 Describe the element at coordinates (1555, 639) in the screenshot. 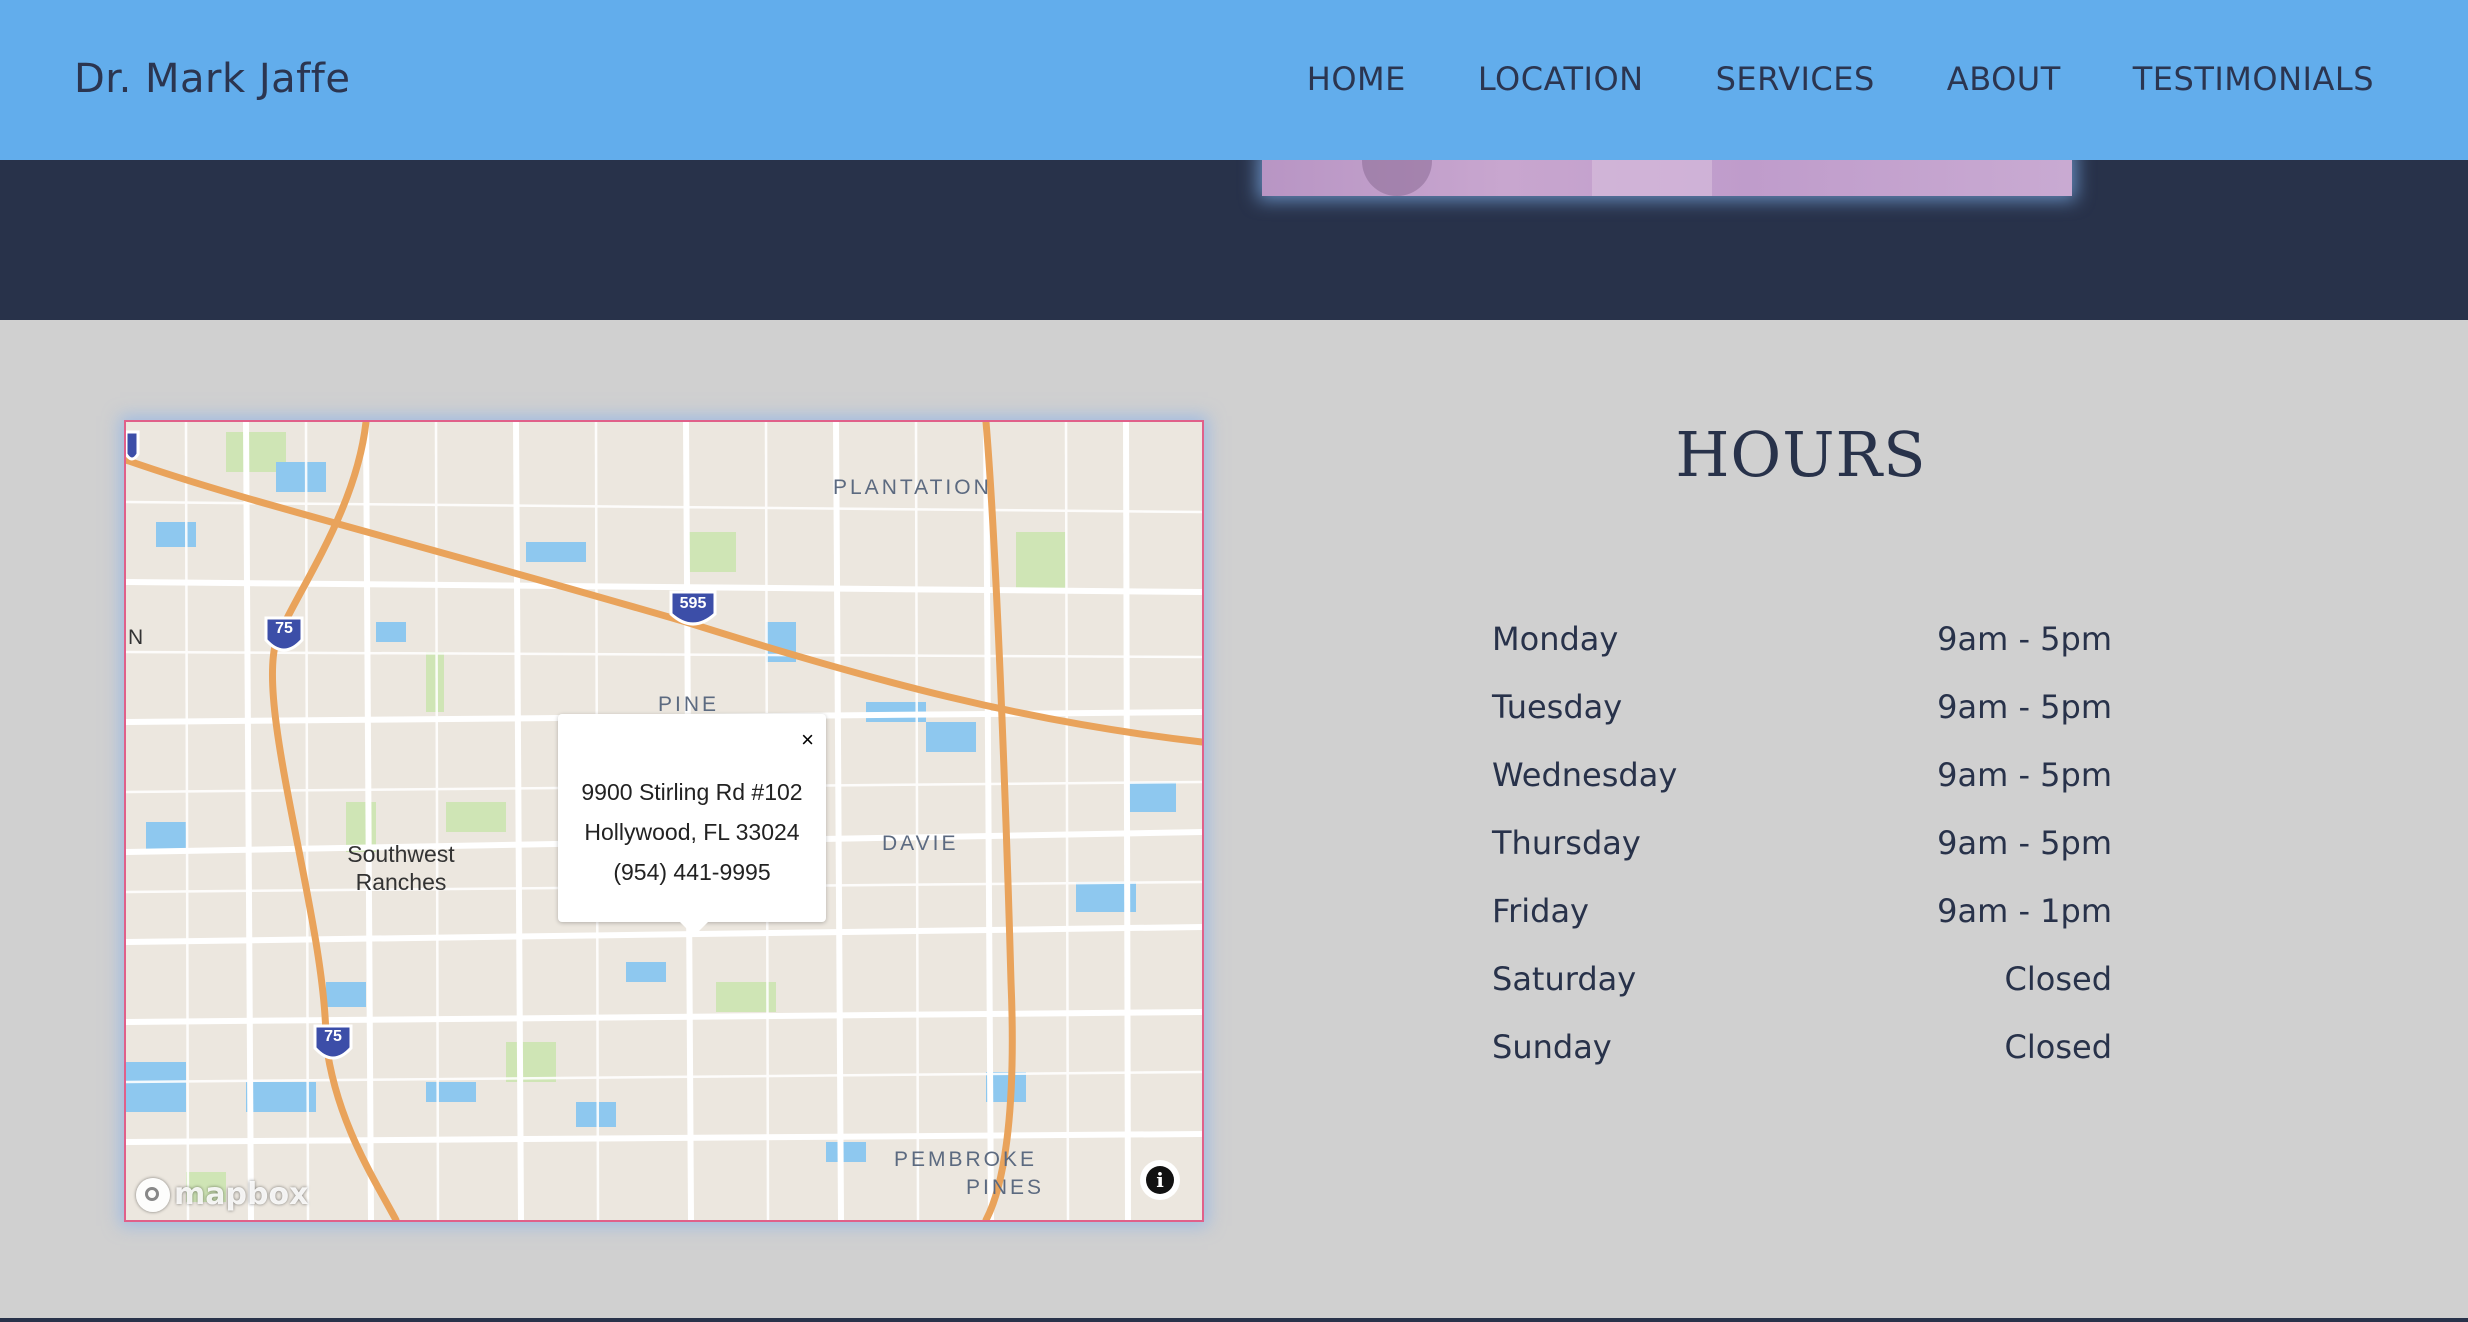

I see `hours-day: Monday` at that location.